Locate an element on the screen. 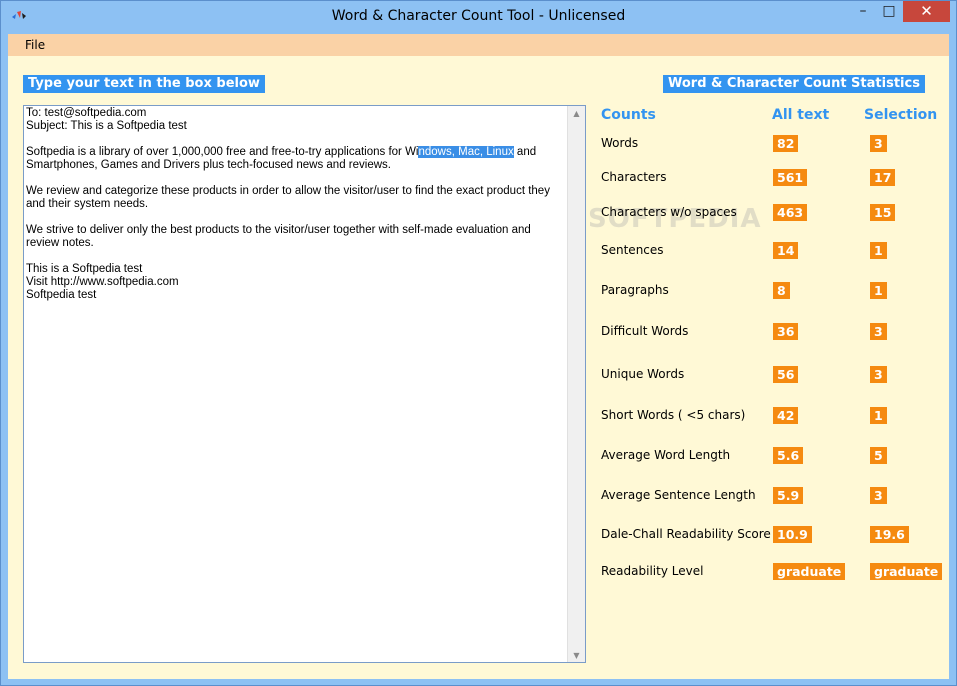 The image size is (957, 686). editor-line: Visit http://www.softpedia.com is located at coordinates (102, 282).